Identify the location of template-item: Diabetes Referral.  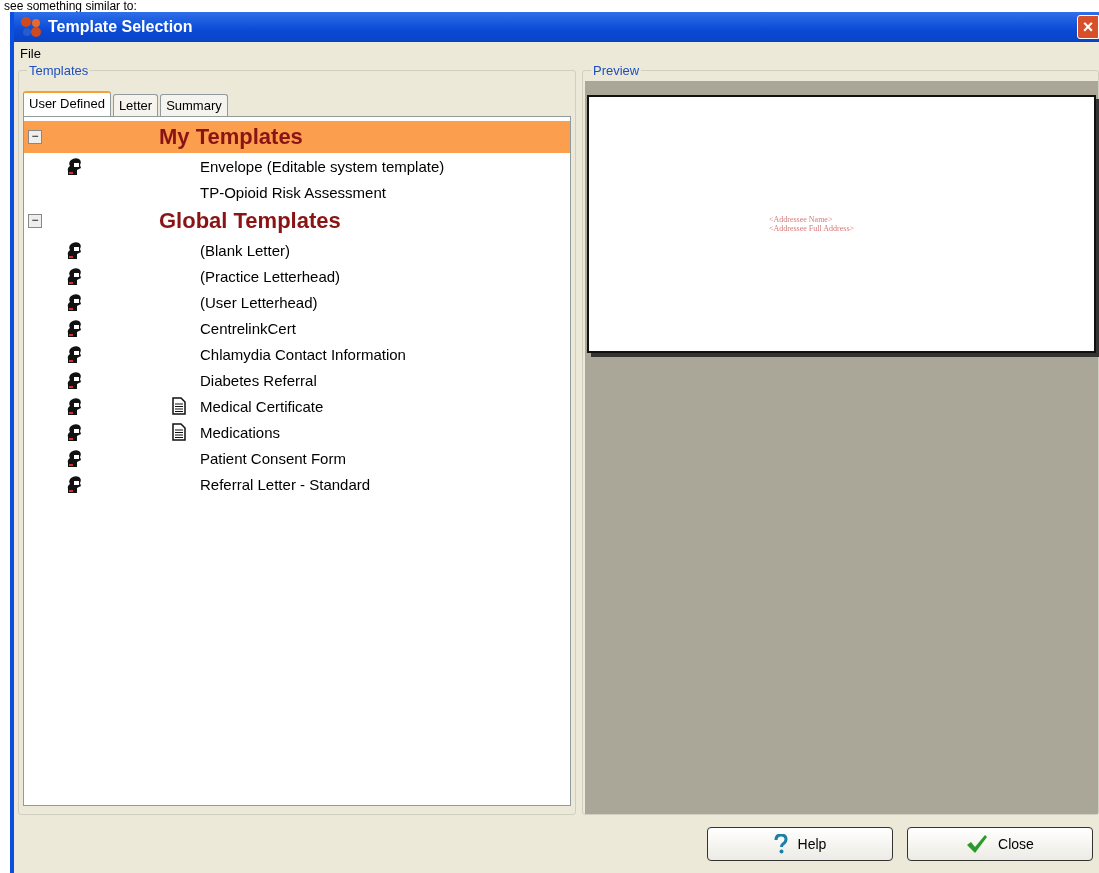
(258, 380).